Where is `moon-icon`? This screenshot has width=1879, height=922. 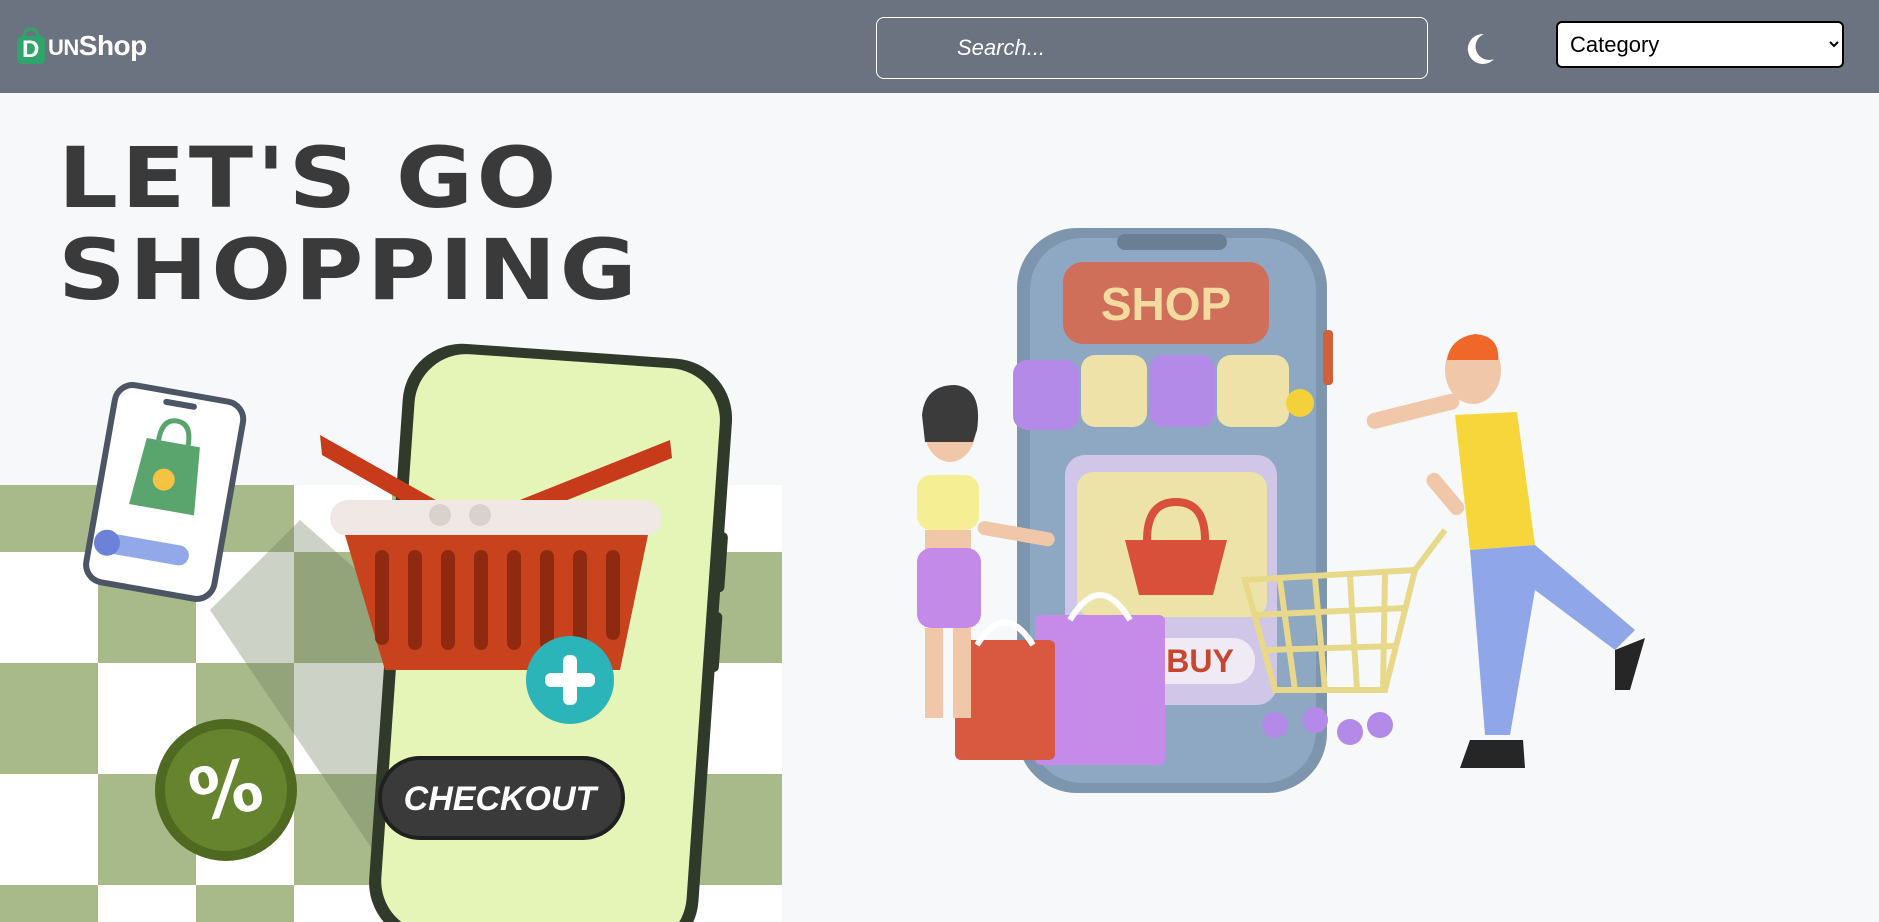
moon-icon is located at coordinates (1479, 49).